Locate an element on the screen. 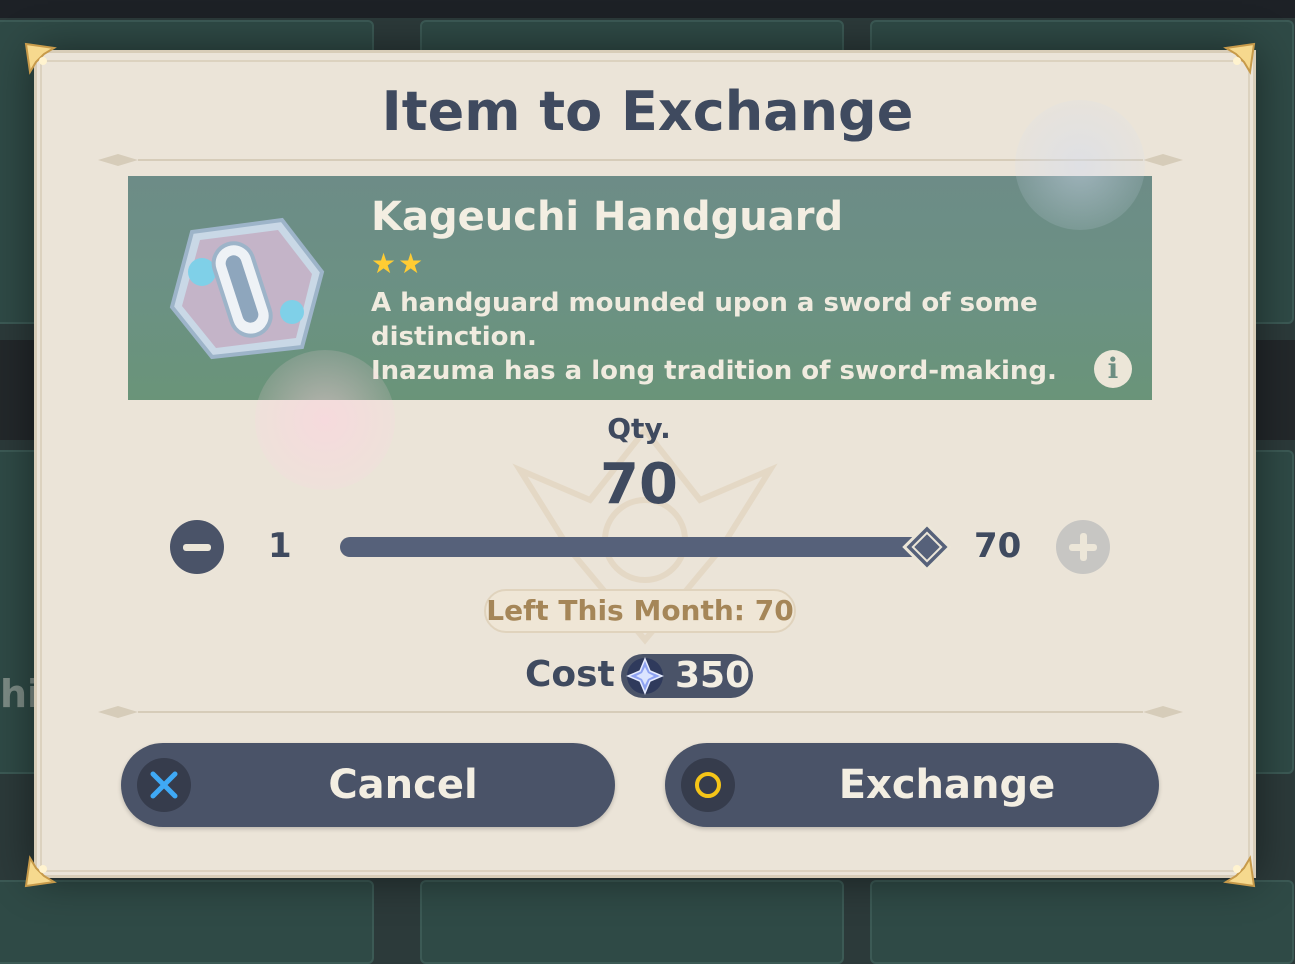  rarity-stars: ★ ★ is located at coordinates (397, 264).